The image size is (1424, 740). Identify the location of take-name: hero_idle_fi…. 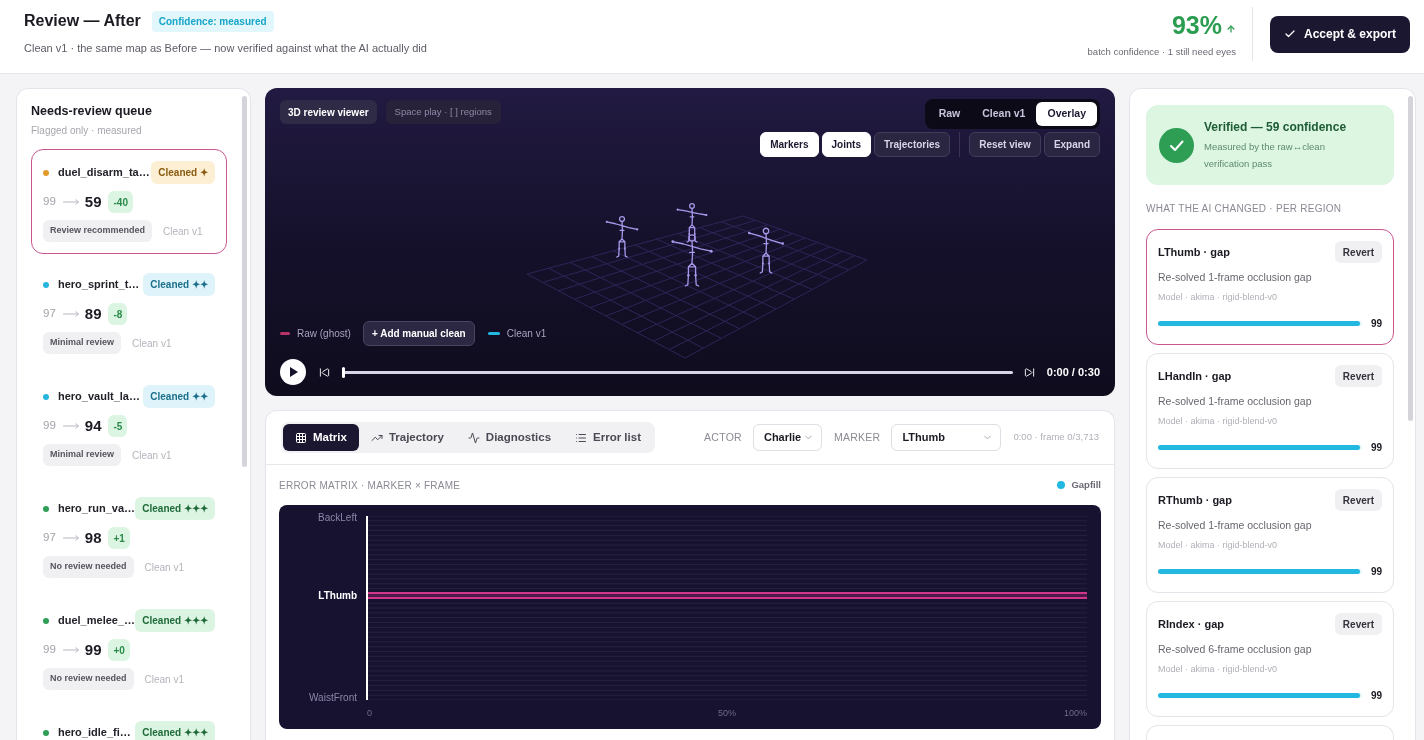
(94, 732).